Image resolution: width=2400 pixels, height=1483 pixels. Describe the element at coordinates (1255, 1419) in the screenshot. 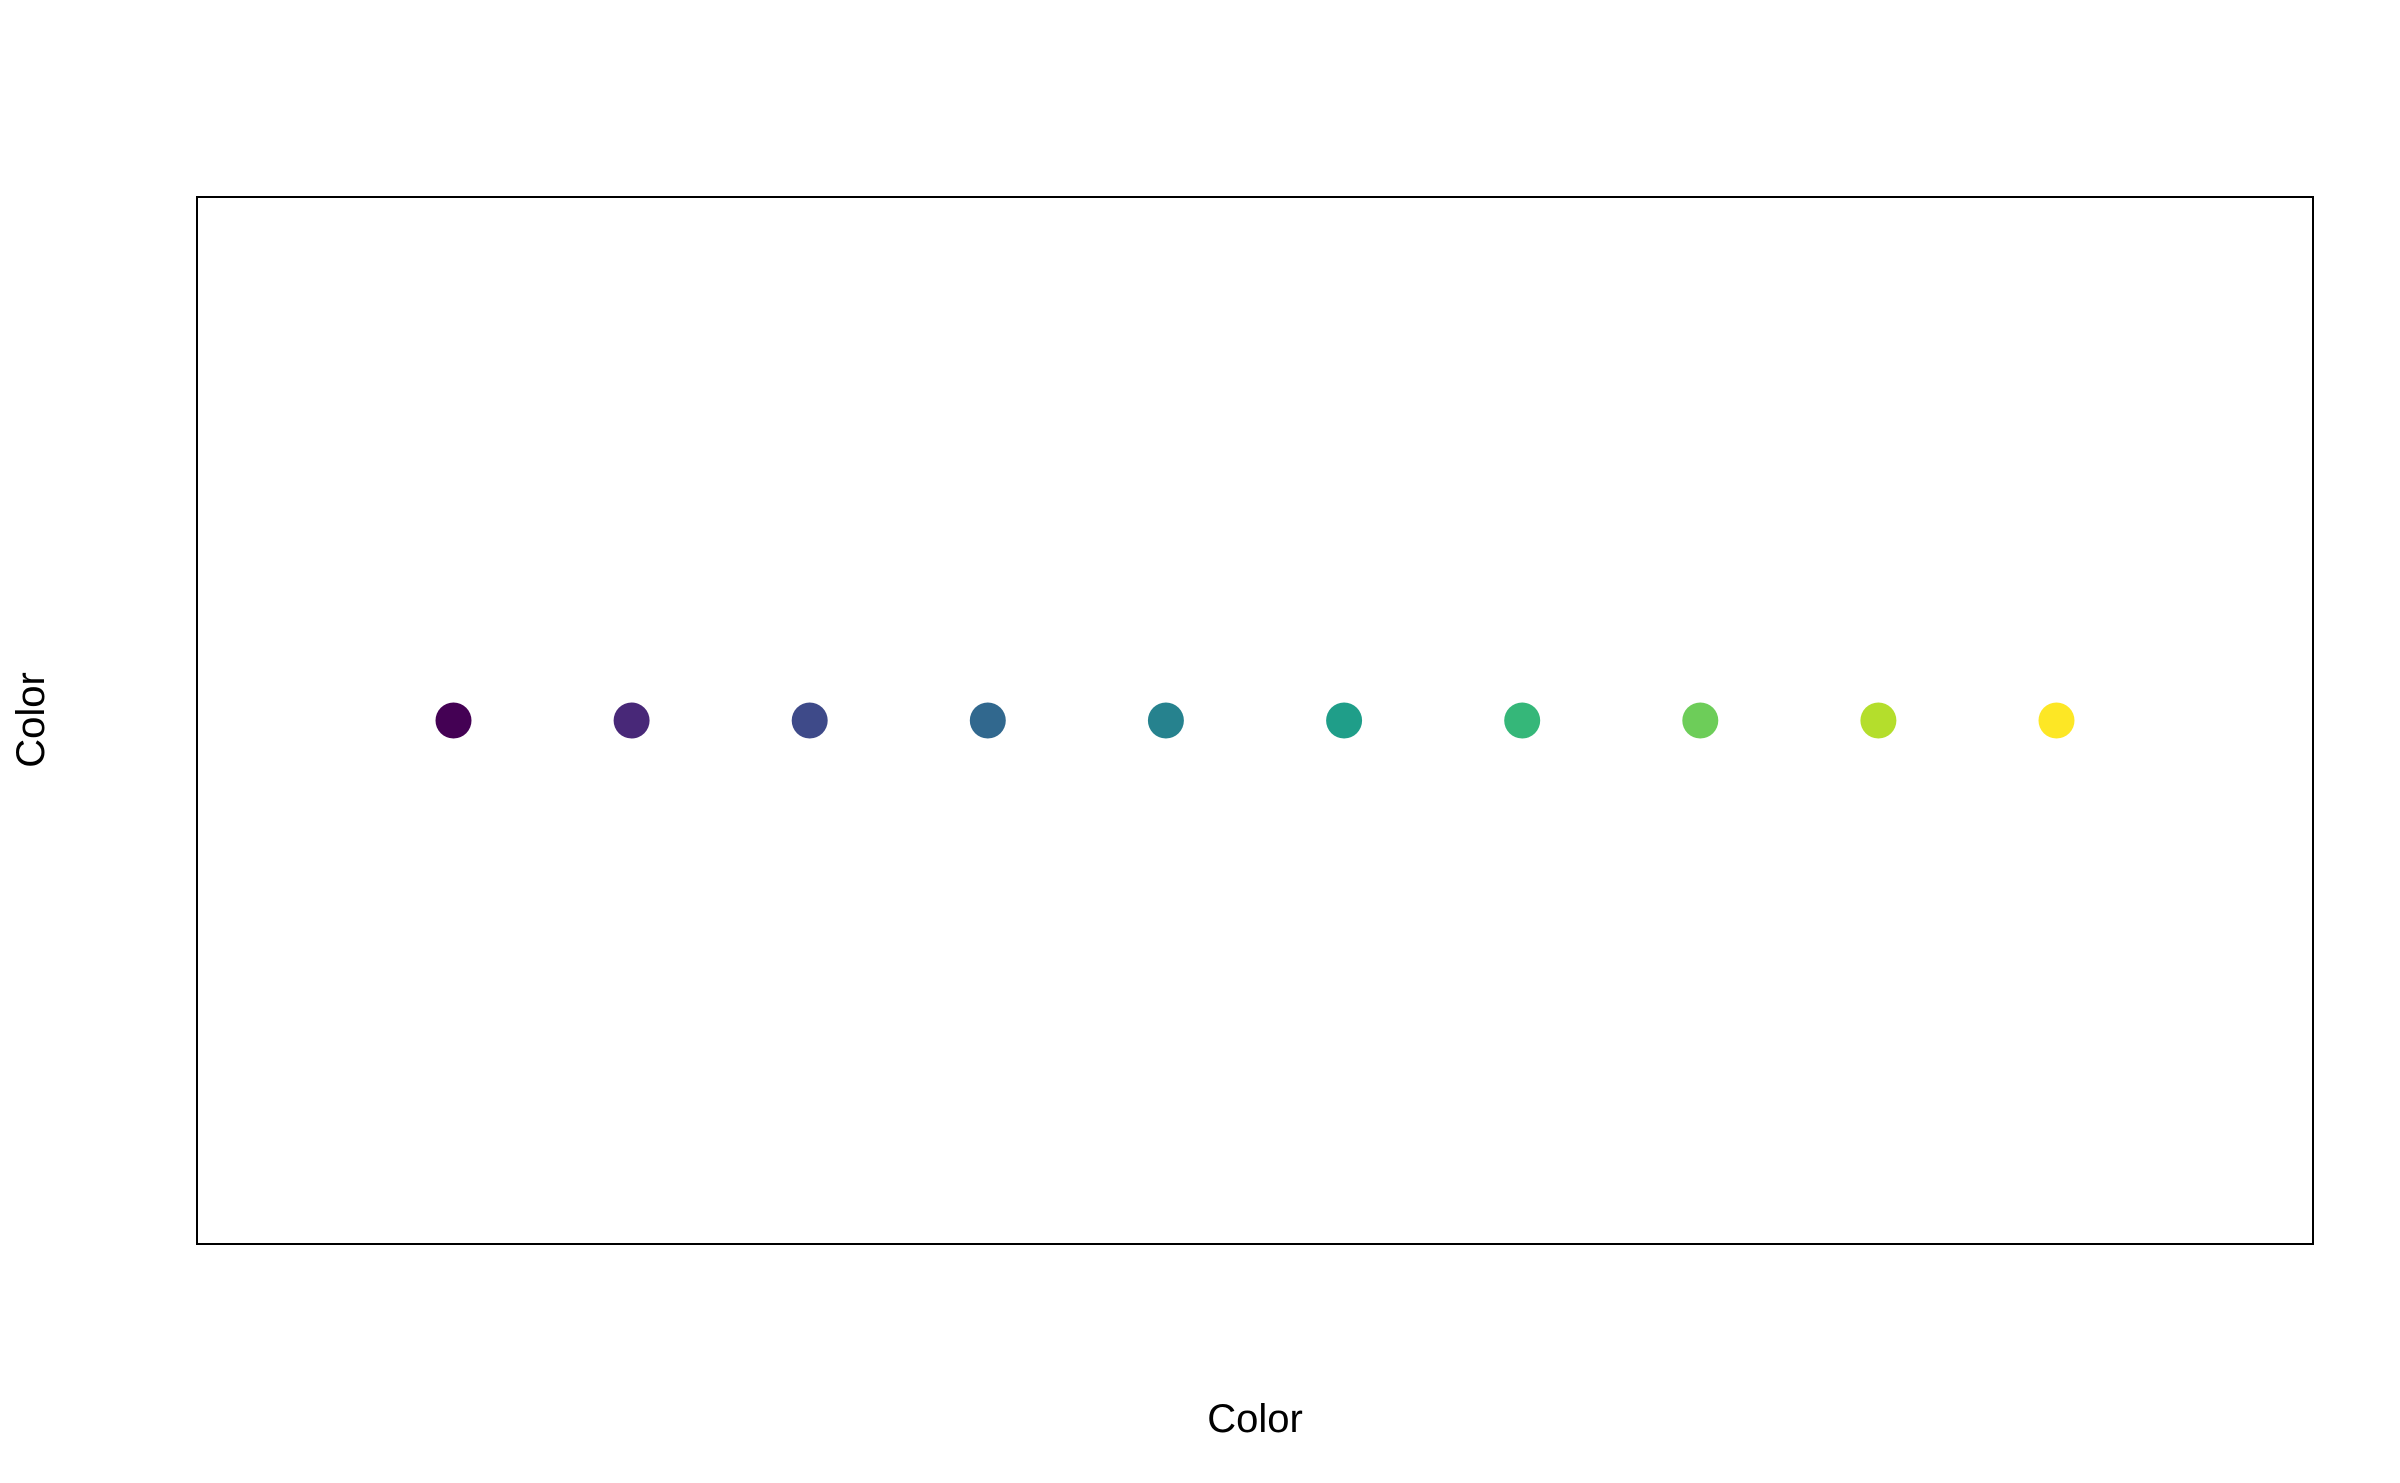

I see `x-axis-label: Color` at that location.